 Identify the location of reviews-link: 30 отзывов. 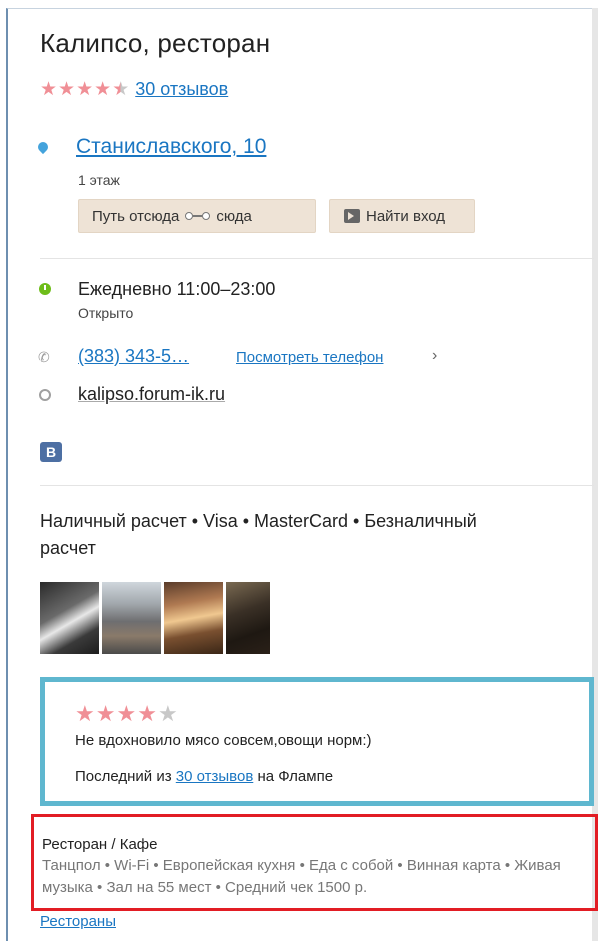
(181, 89).